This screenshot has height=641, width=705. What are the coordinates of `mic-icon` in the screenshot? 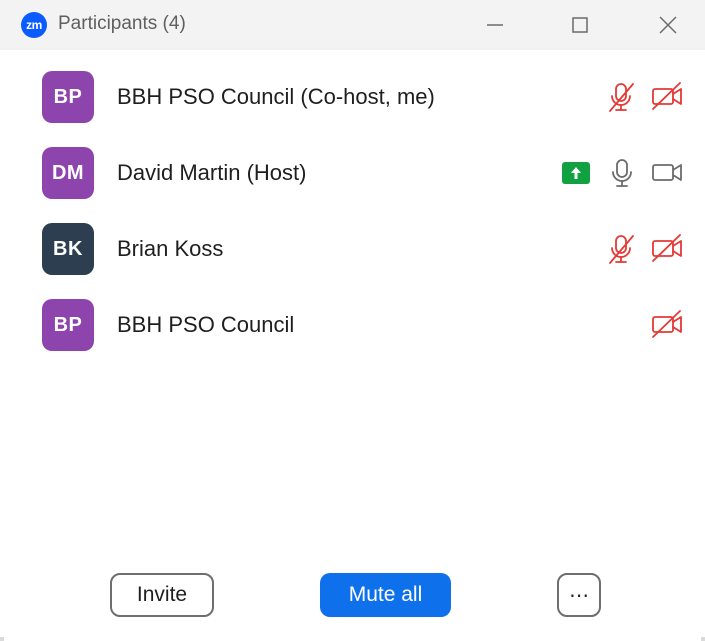 It's located at (622, 173).